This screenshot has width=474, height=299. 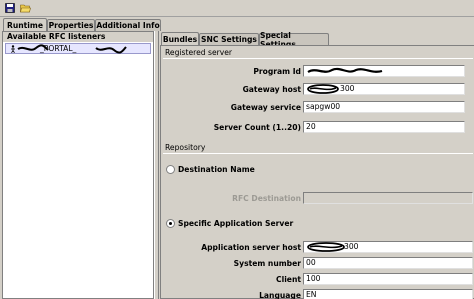 What do you see at coordinates (251, 247) in the screenshot?
I see `app-server-host-label: Application server host` at bounding box center [251, 247].